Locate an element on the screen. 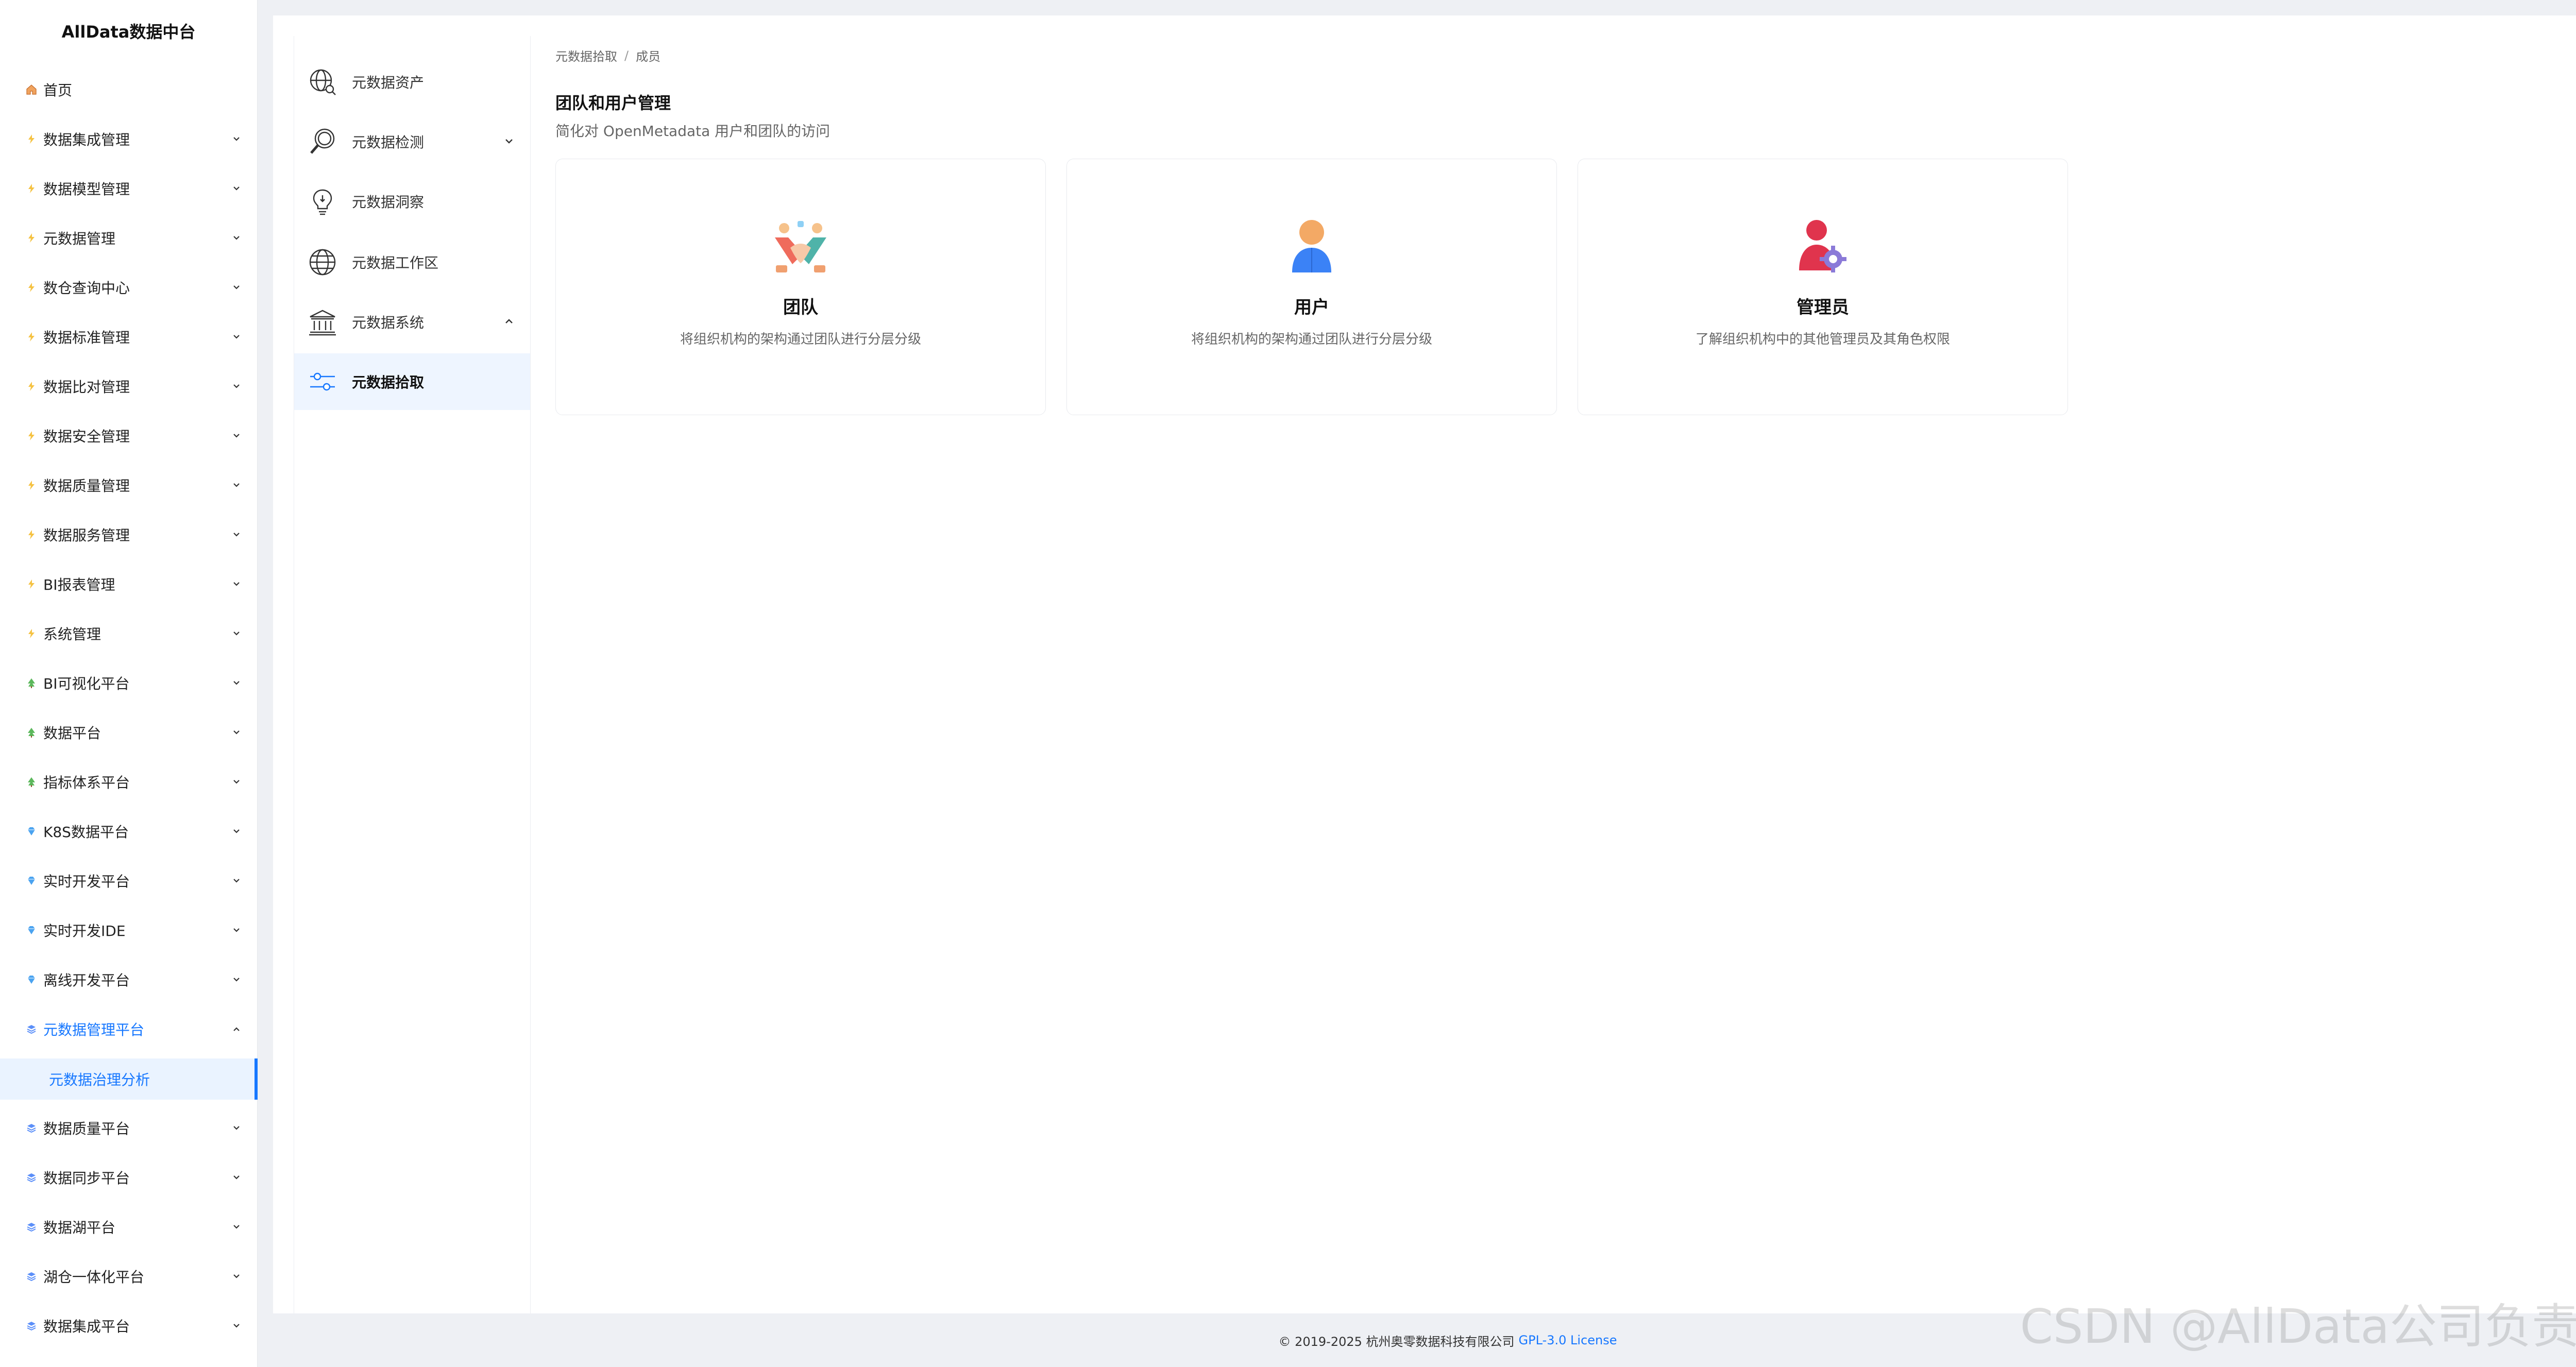 This screenshot has height=1367, width=2576. sidebar-item-label: 数据同步平台 is located at coordinates (86, 1178).